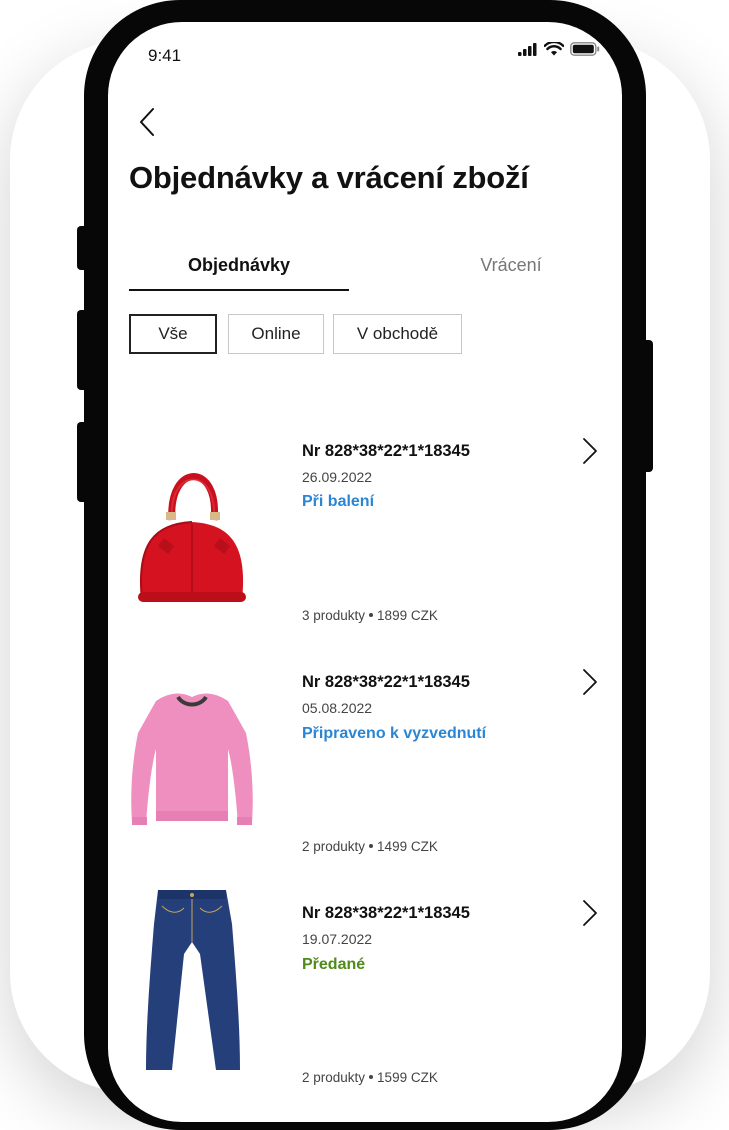 This screenshot has width=729, height=1130. What do you see at coordinates (173, 334) in the screenshot?
I see `filter-chip-all: Vše` at bounding box center [173, 334].